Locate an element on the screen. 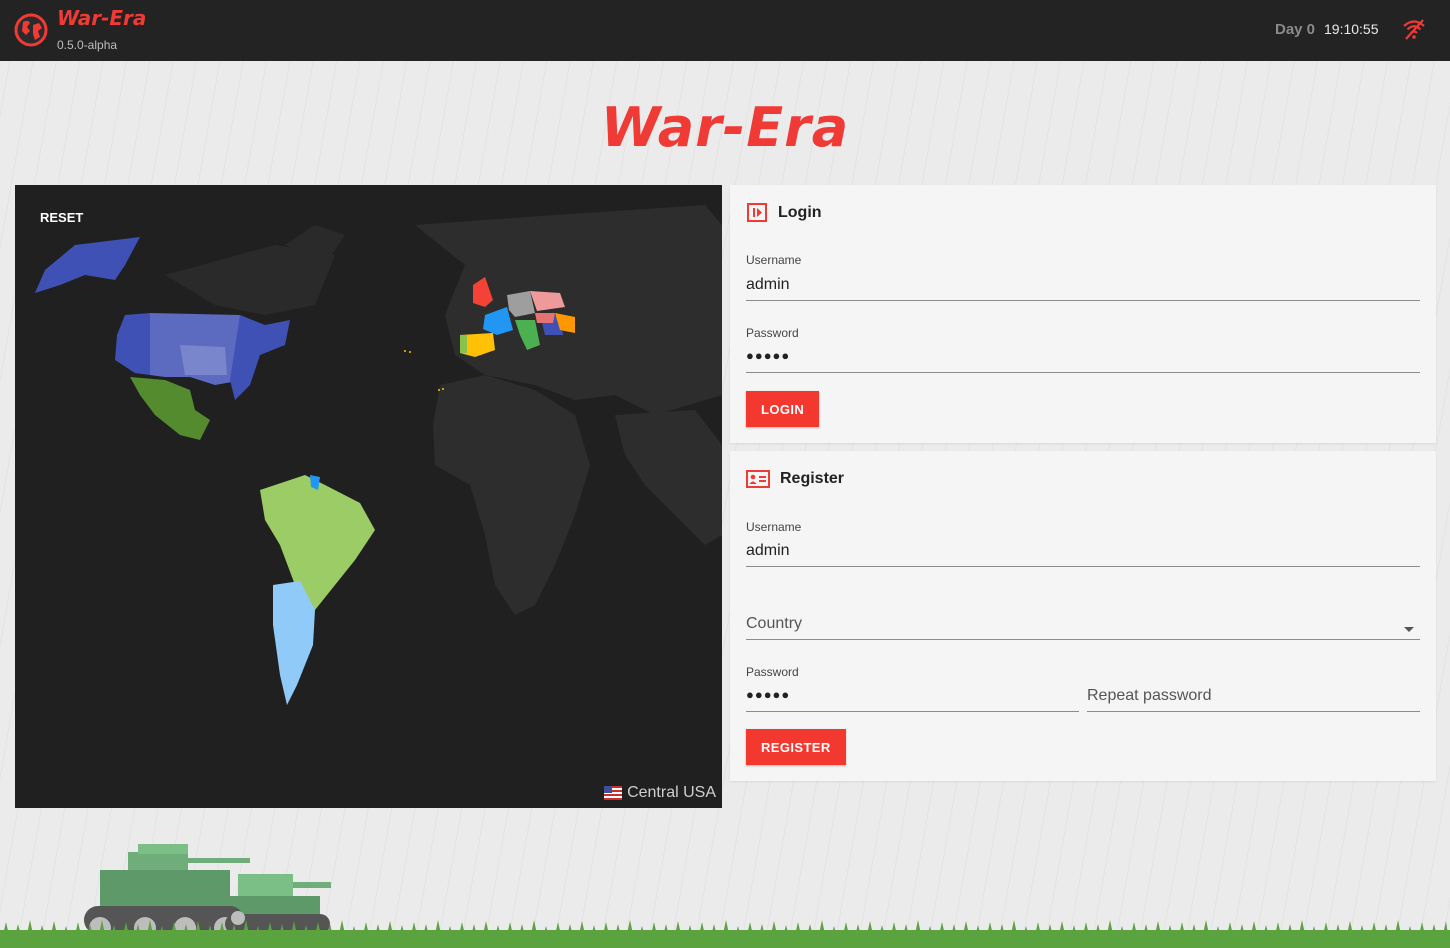  register-username-value: admin is located at coordinates (768, 551).